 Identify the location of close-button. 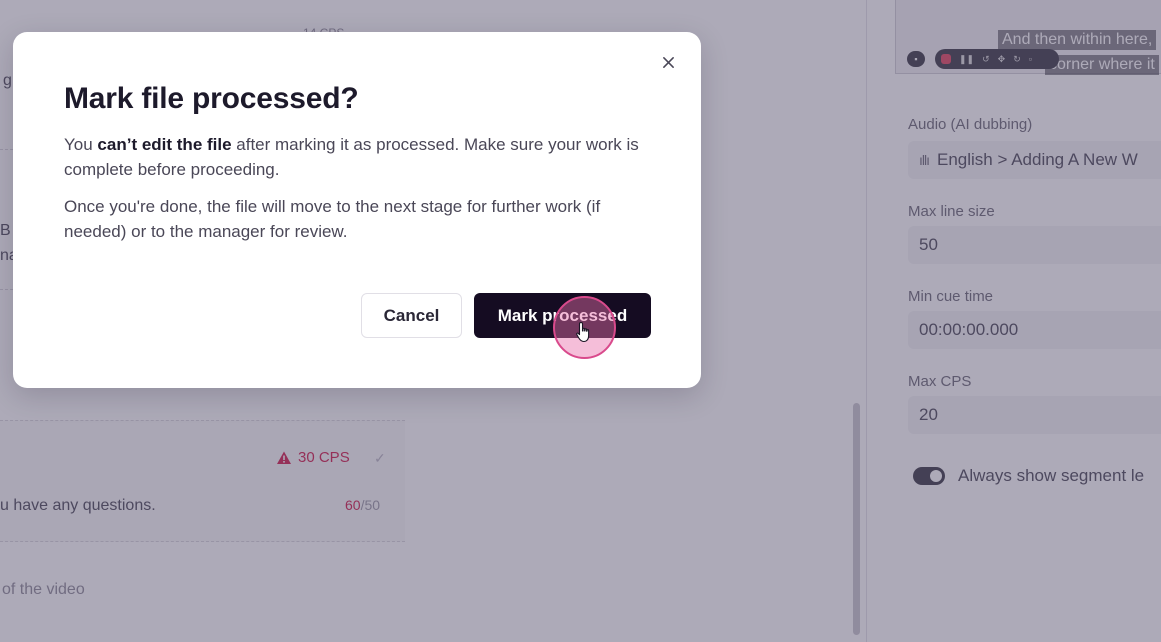
(668, 62).